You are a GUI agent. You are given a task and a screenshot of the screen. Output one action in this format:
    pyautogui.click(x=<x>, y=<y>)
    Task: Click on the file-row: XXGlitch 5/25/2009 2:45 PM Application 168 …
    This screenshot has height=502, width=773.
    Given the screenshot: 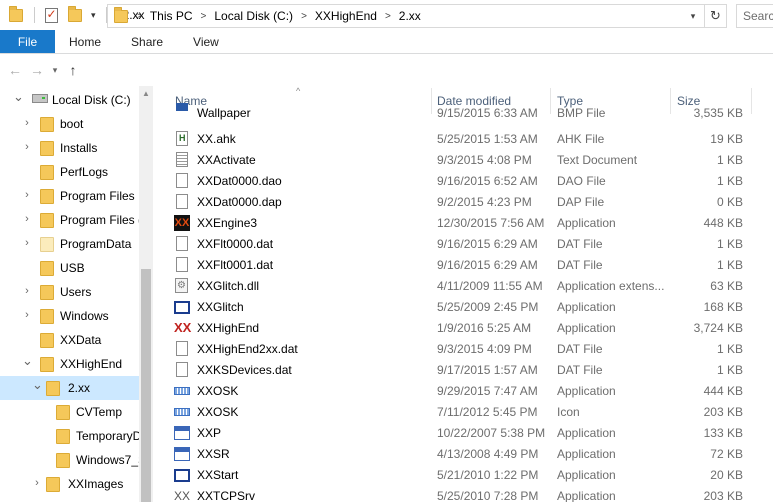 What is the action you would take?
    pyautogui.click(x=472, y=307)
    